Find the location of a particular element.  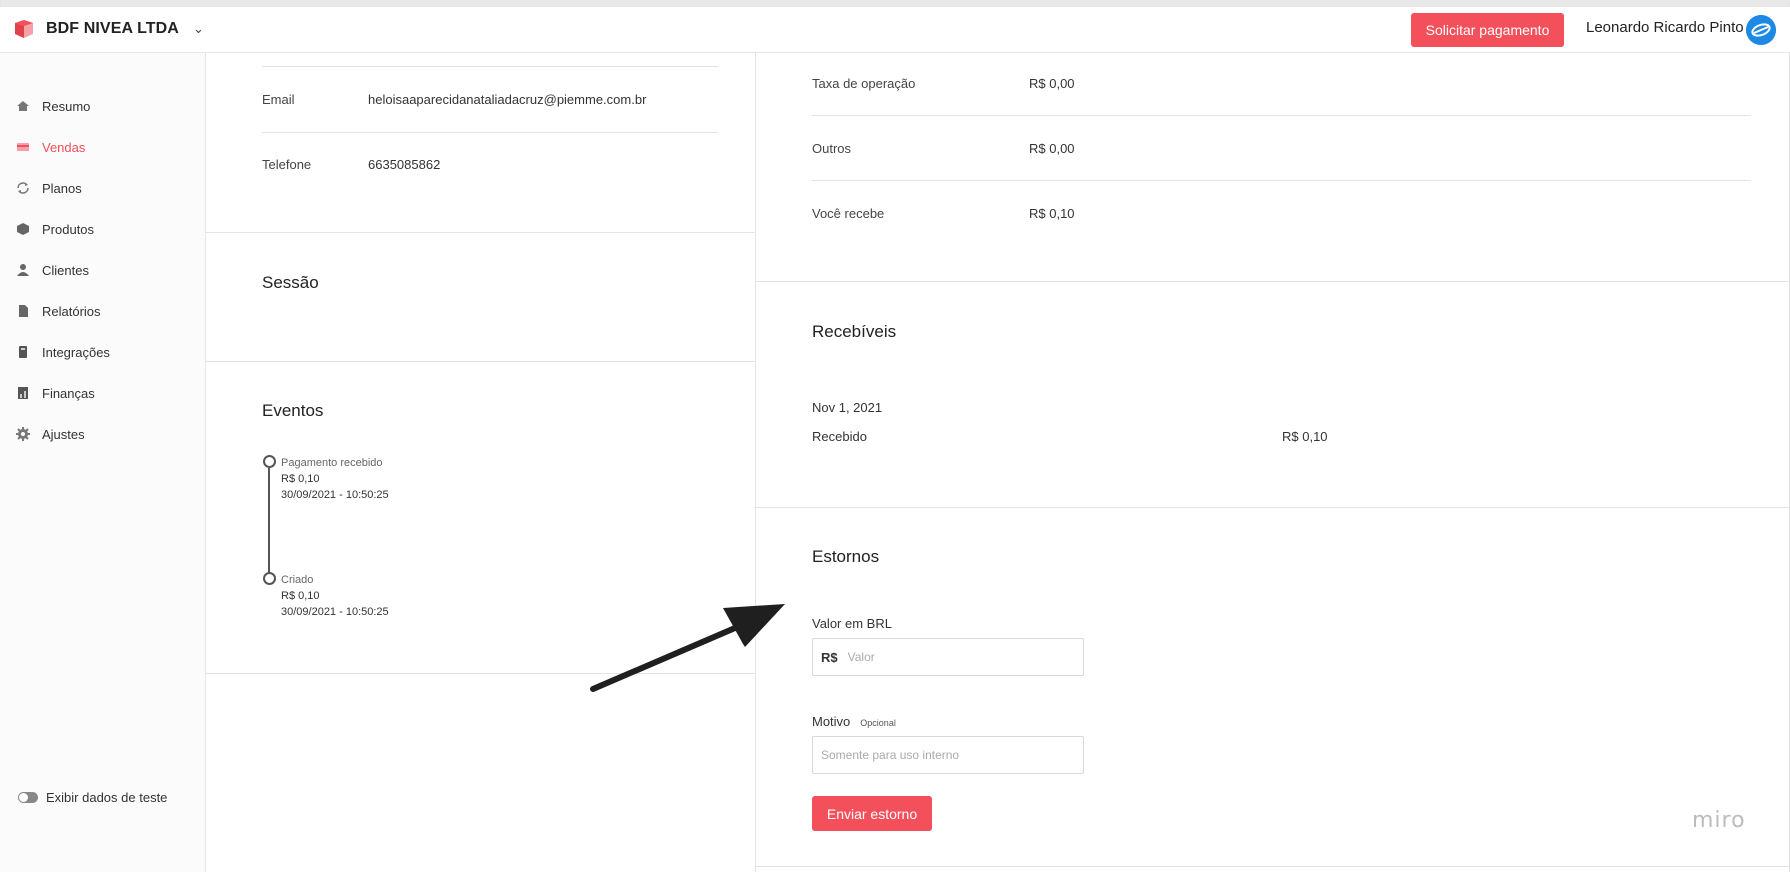

company-name: BDF NIVEA LTDA is located at coordinates (112, 28).